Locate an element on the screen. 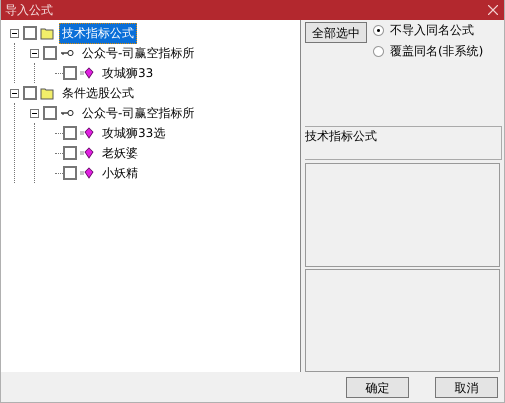 This screenshot has width=505, height=403. option-label: 不导入同名公式 is located at coordinates (432, 30).